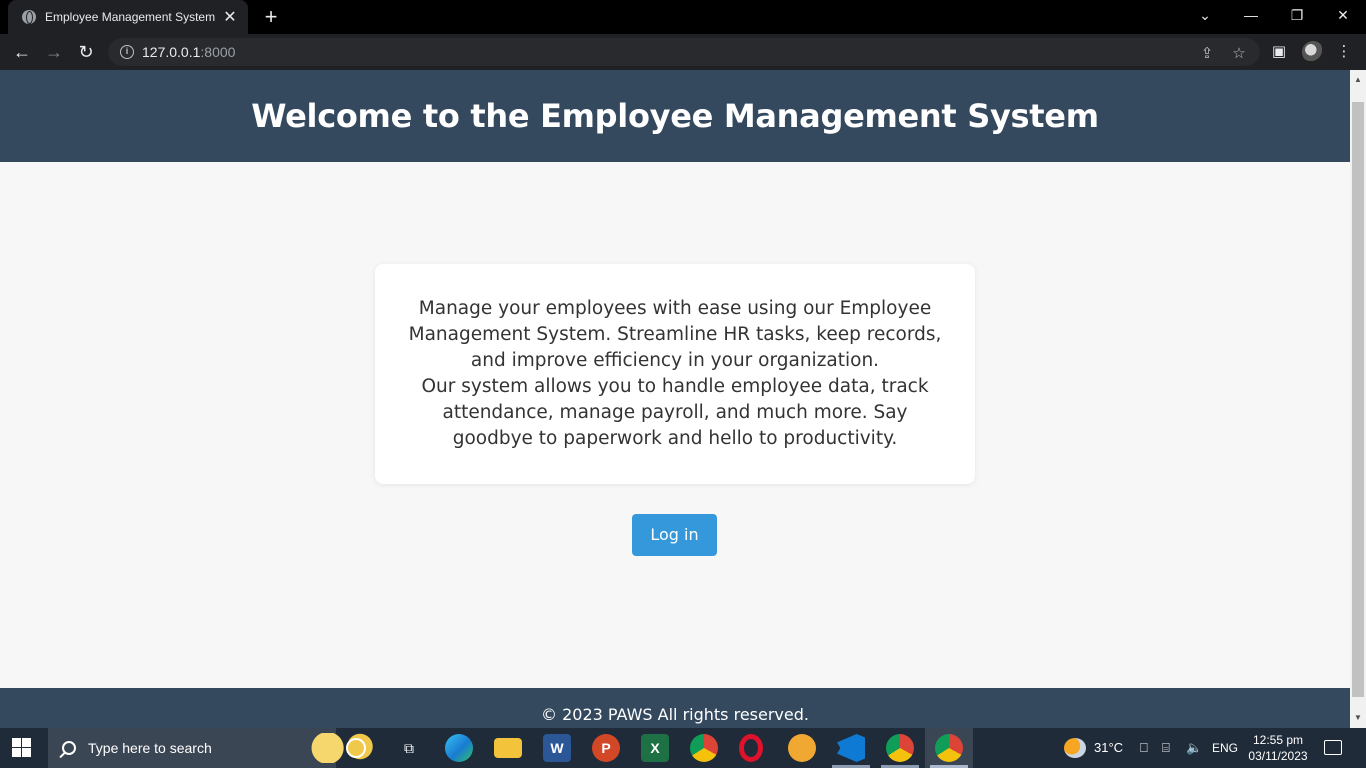  What do you see at coordinates (69, 748) in the screenshot?
I see `search-icon` at bounding box center [69, 748].